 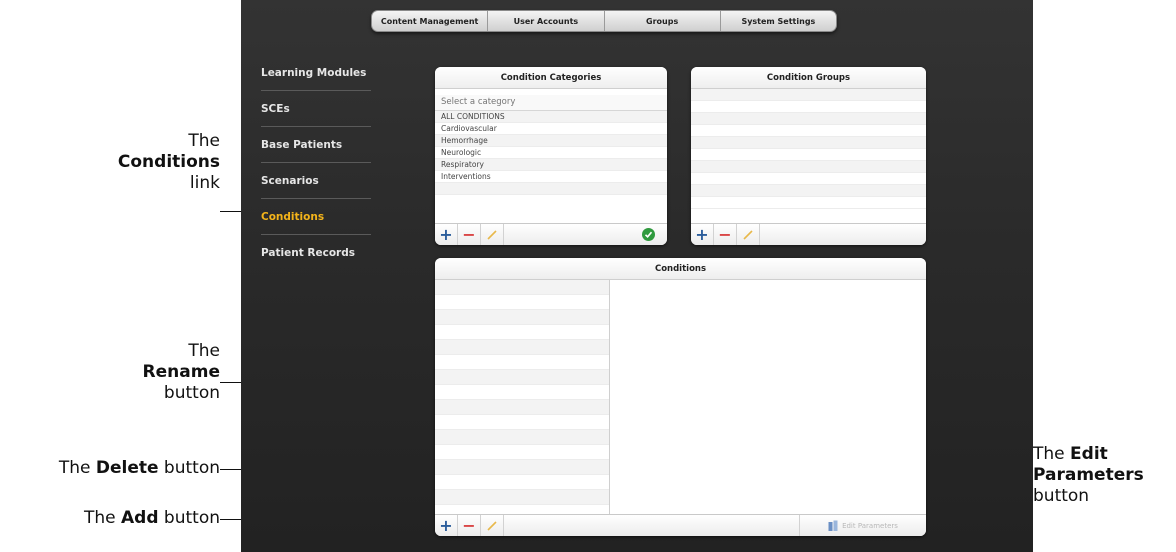 I want to click on sidebar-item-scenarios: Scenarios, so click(x=316, y=181).